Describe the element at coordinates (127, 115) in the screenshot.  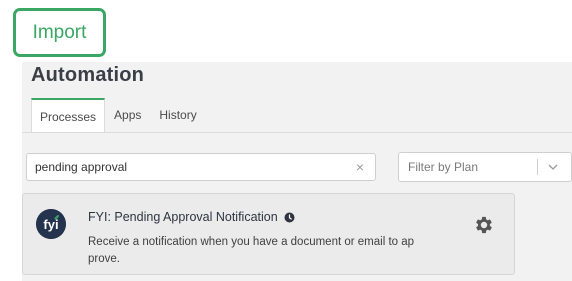
I see `tab-apps: Apps` at that location.